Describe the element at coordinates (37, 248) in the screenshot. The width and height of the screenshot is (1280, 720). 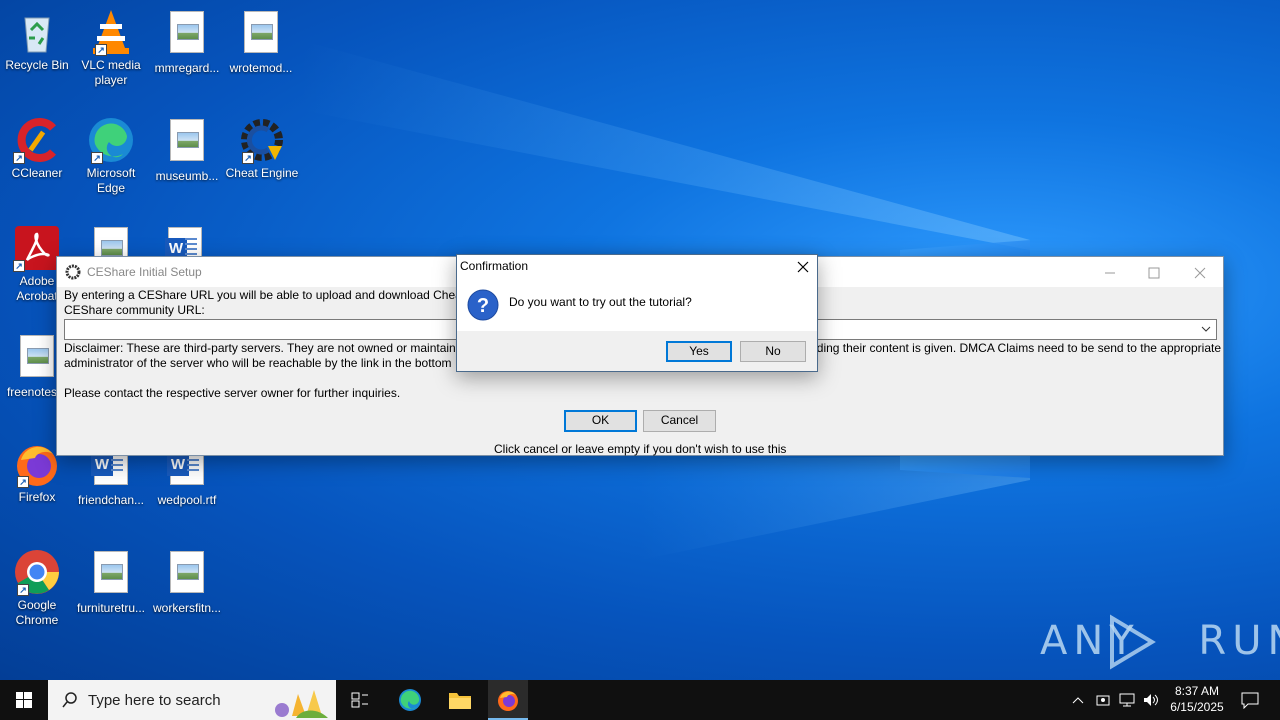
I see `acrobat-icon: ↗` at that location.